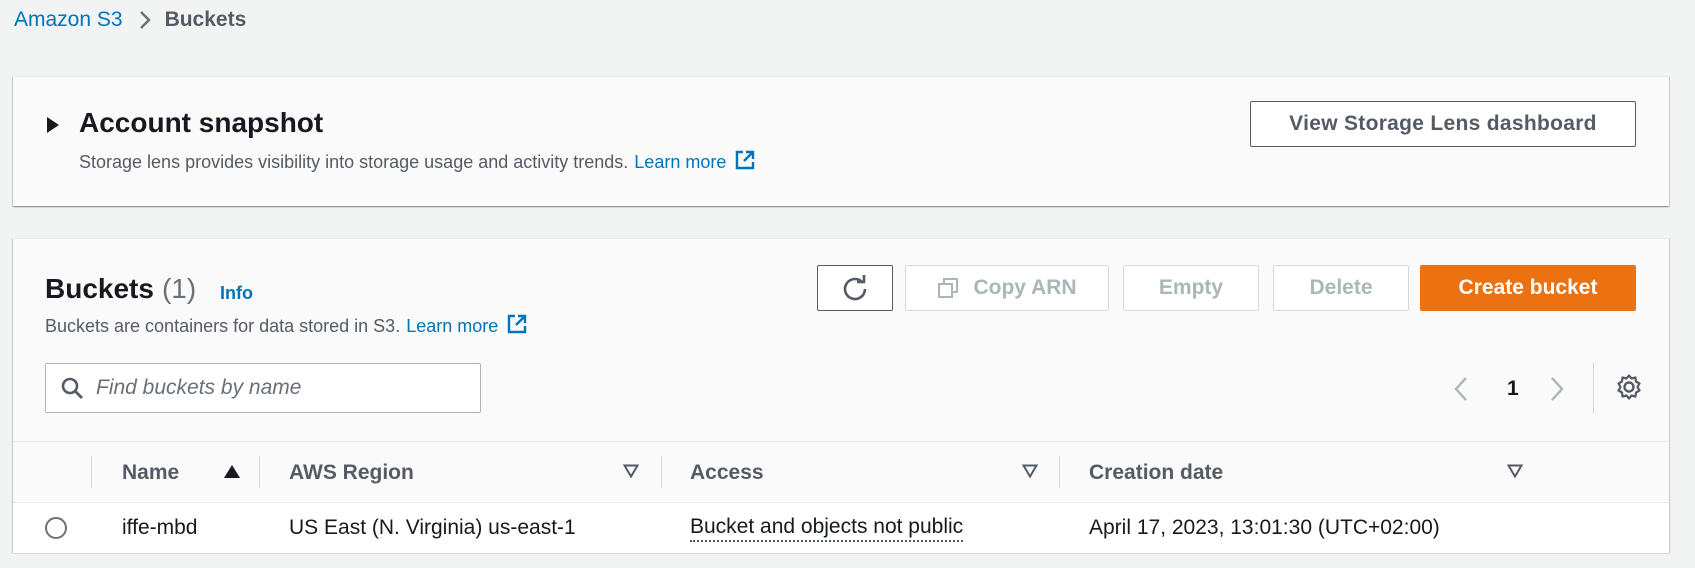  Describe the element at coordinates (1191, 288) in the screenshot. I see `empty-button: Empty` at that location.